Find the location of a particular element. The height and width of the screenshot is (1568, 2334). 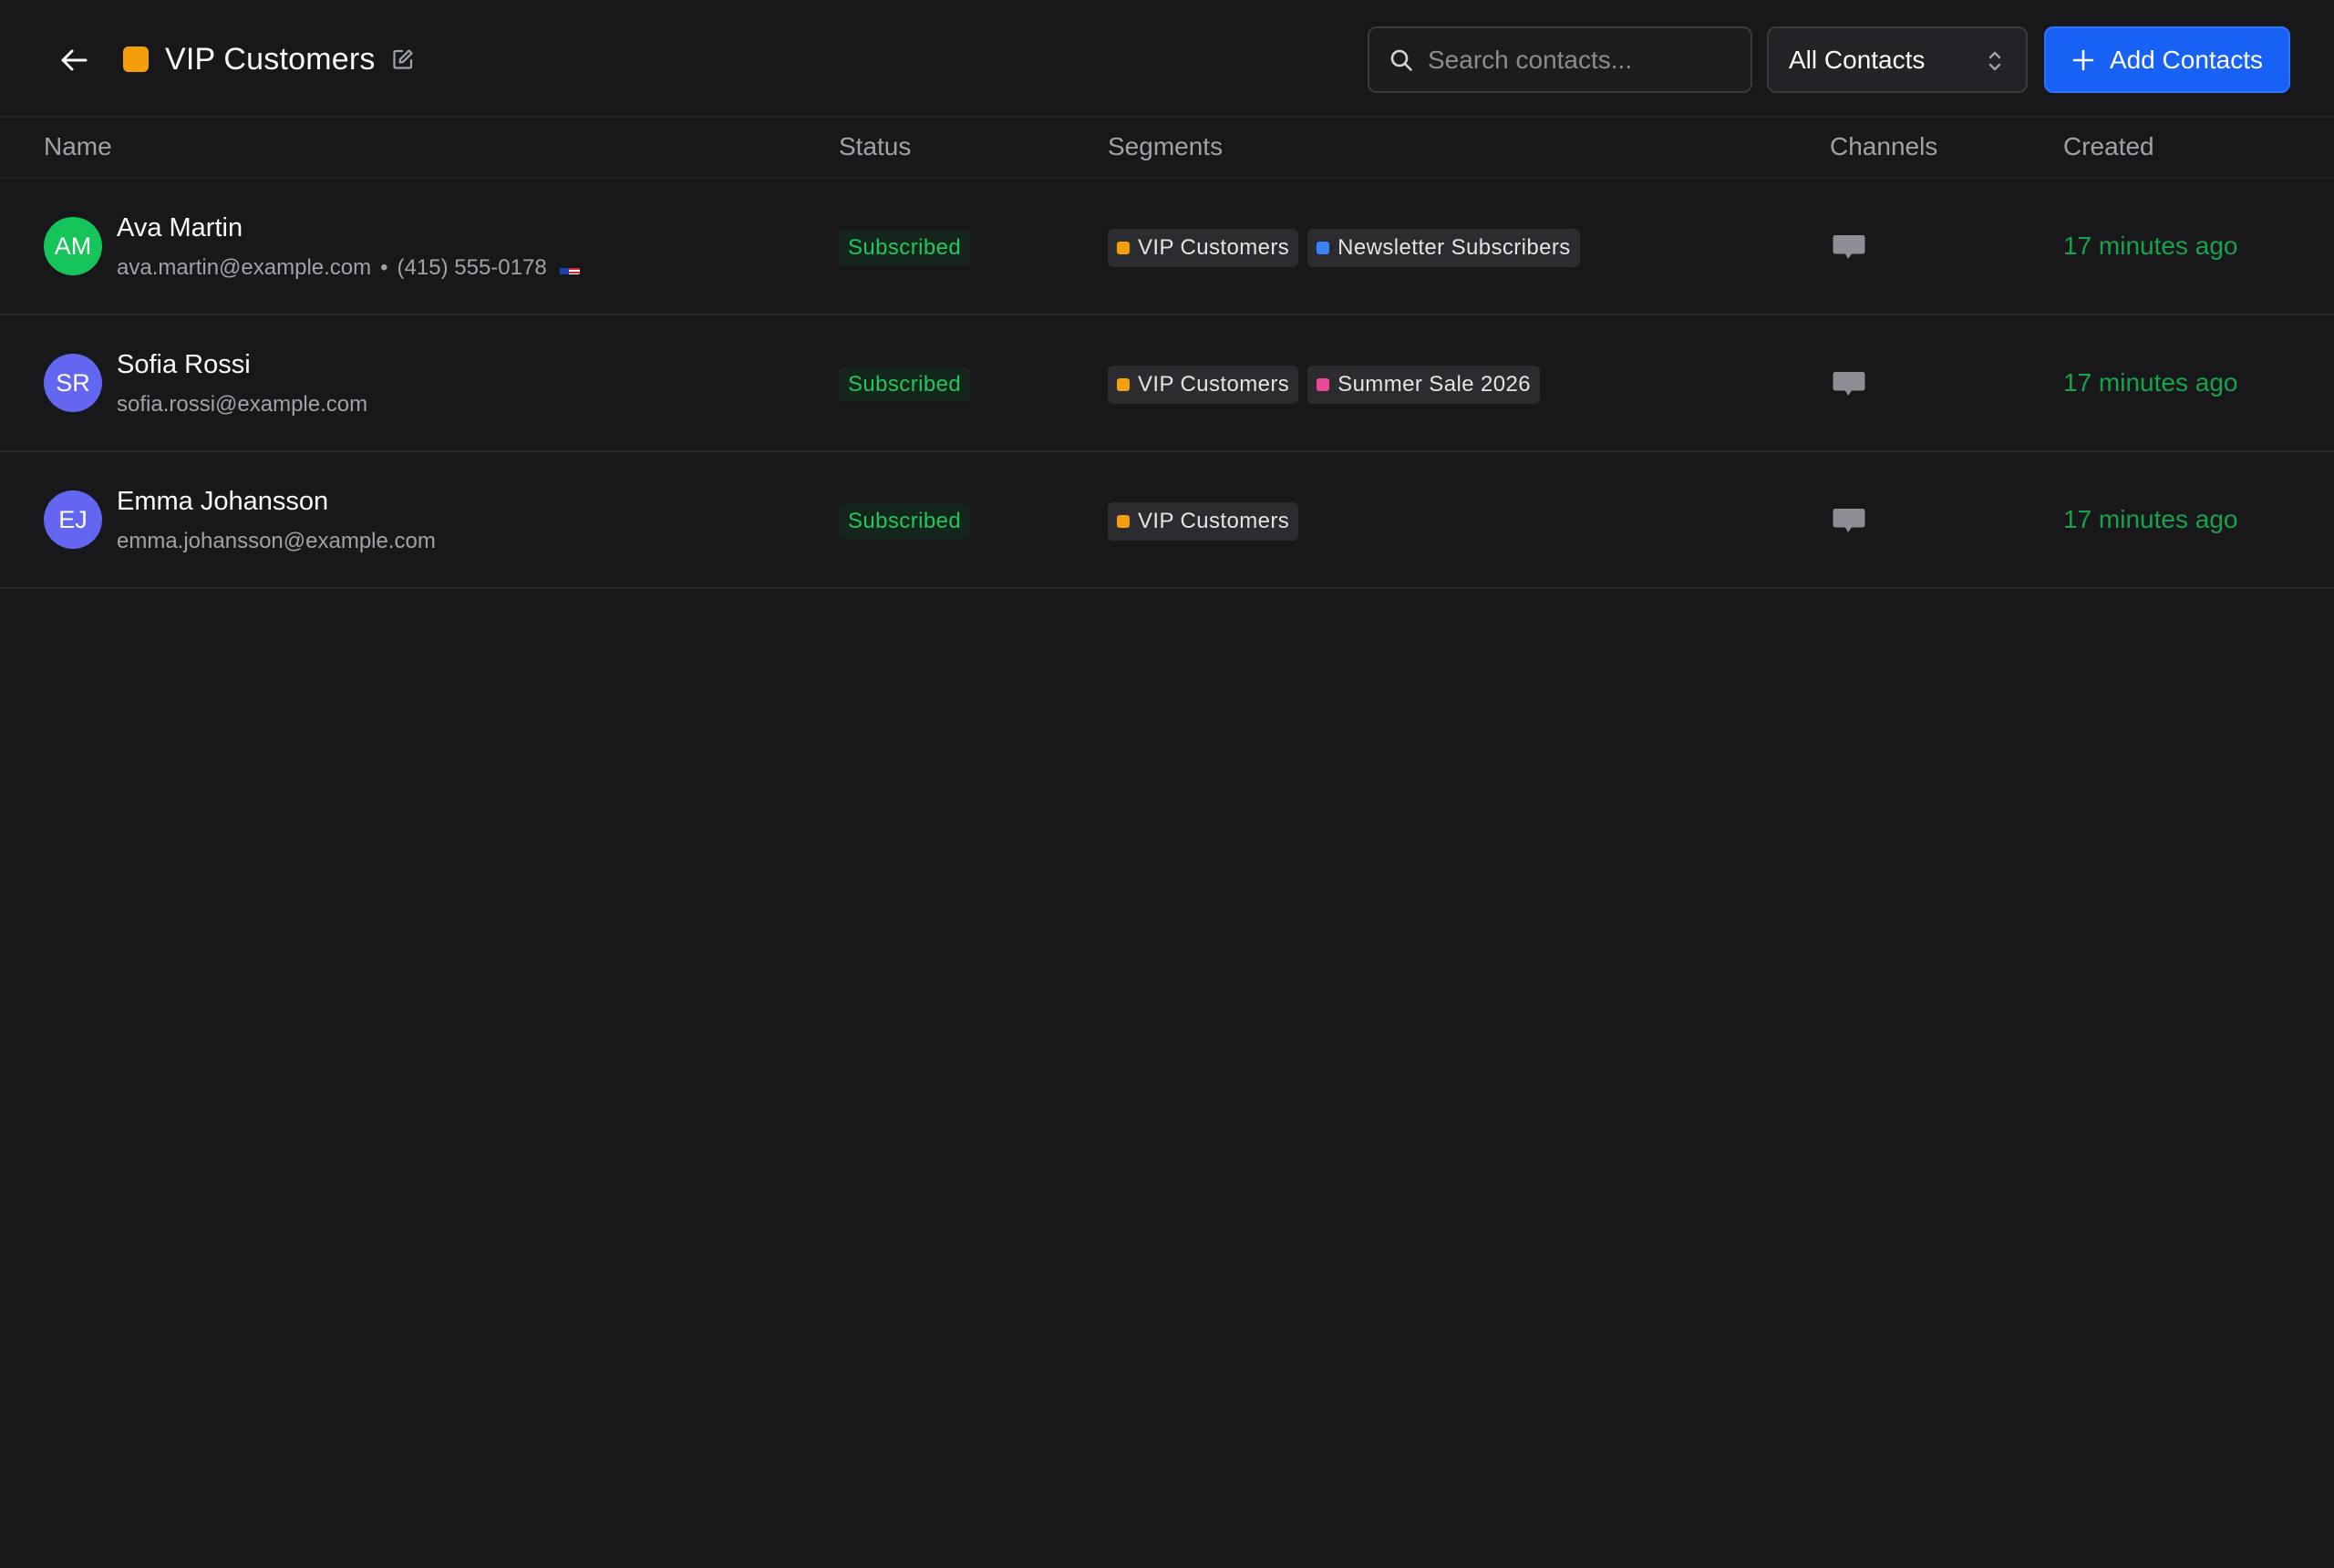

plus-icon is located at coordinates (2083, 60).